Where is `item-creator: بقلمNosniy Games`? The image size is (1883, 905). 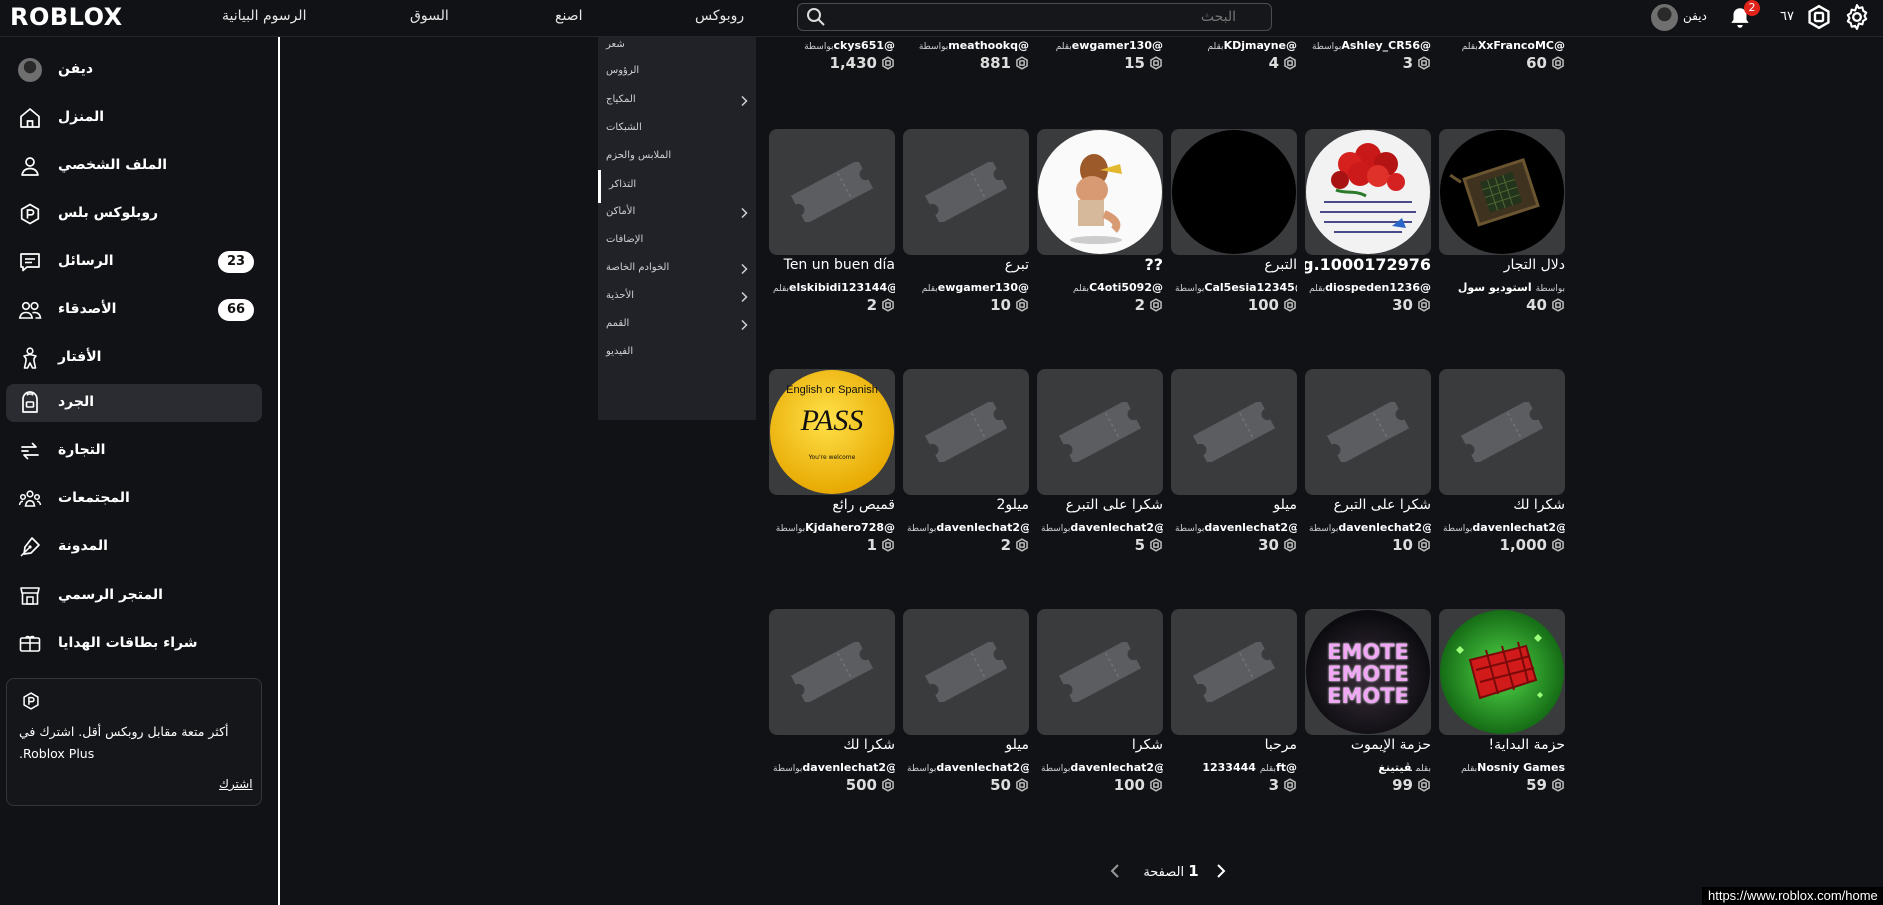
item-creator: بقلمNosniy Games is located at coordinates (1502, 767).